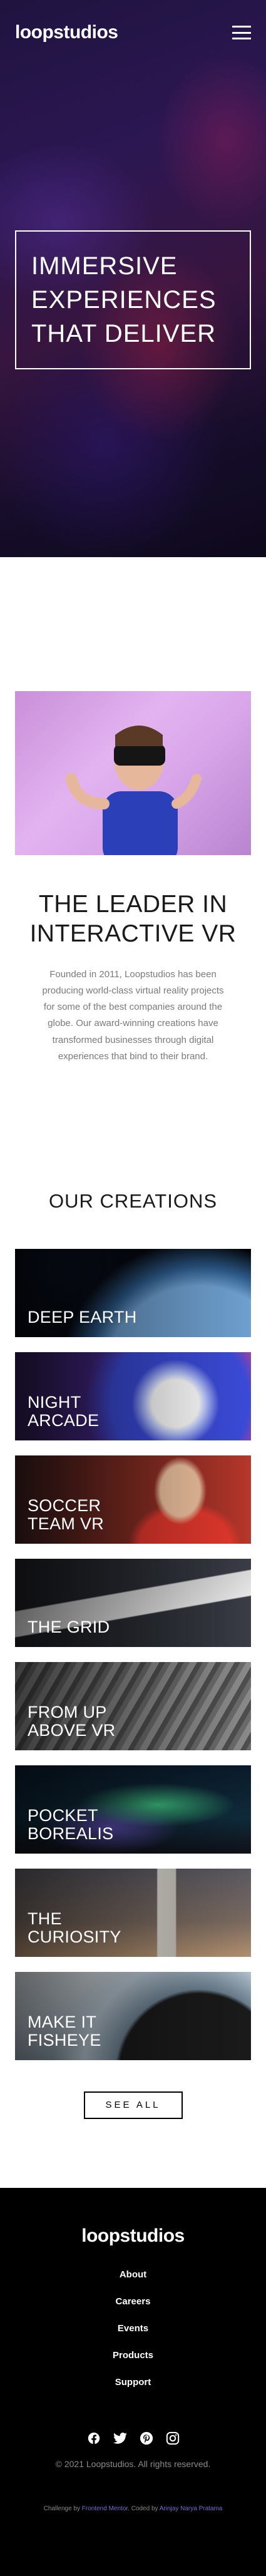  What do you see at coordinates (124, 299) in the screenshot?
I see `hero-title: IMMERSIVE EXPERIENCES THAT DELIVER` at bounding box center [124, 299].